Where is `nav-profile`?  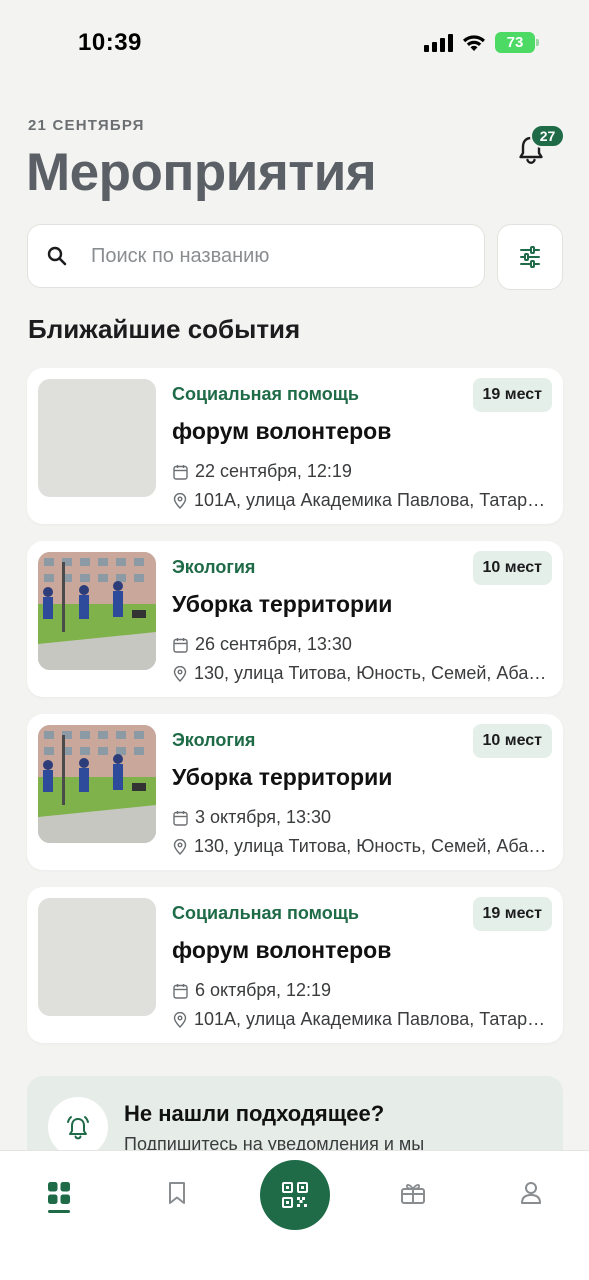 nav-profile is located at coordinates (531, 1193).